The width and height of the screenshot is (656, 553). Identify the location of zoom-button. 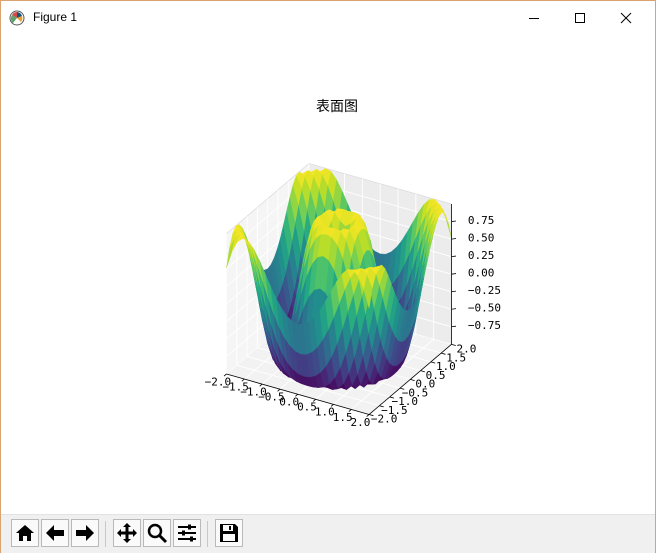
(157, 533).